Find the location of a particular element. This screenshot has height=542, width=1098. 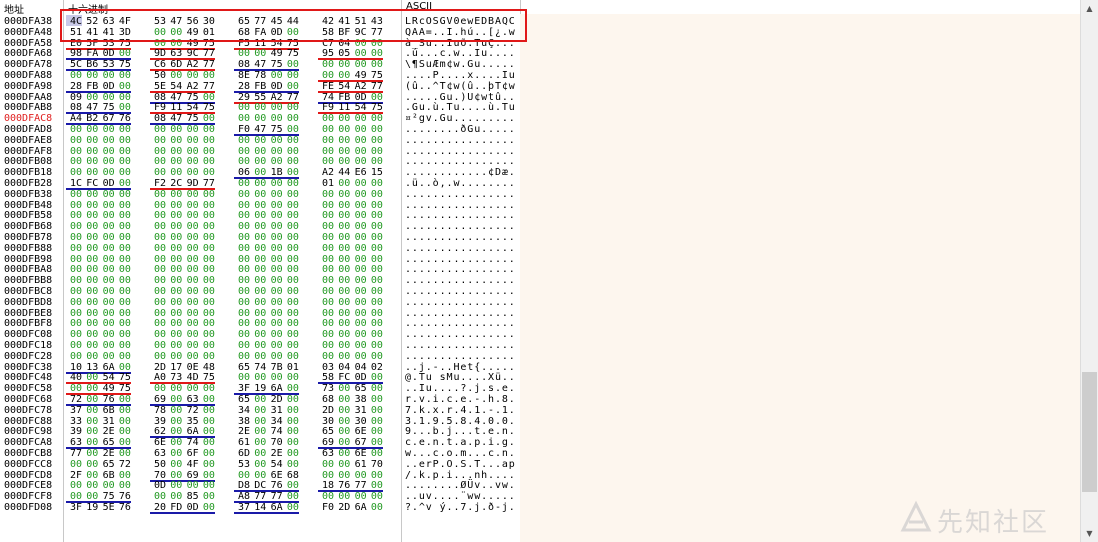

hex-byte: 74 is located at coordinates (260, 367).